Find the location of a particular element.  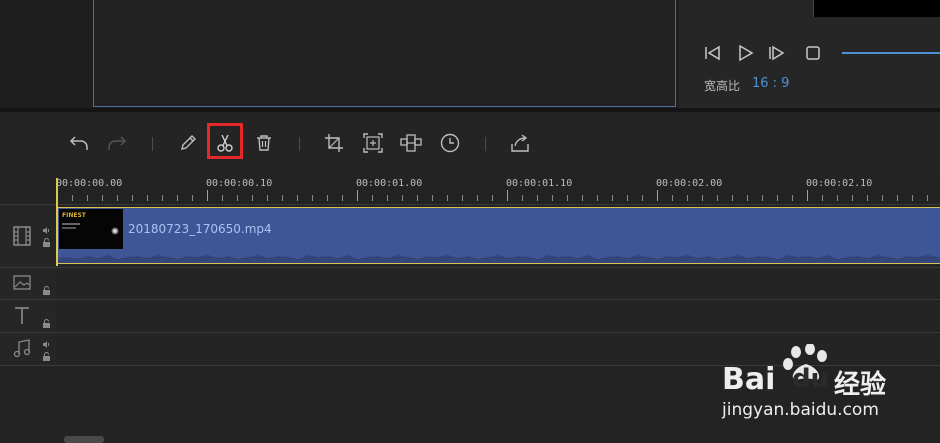

duration-button is located at coordinates (450, 143).